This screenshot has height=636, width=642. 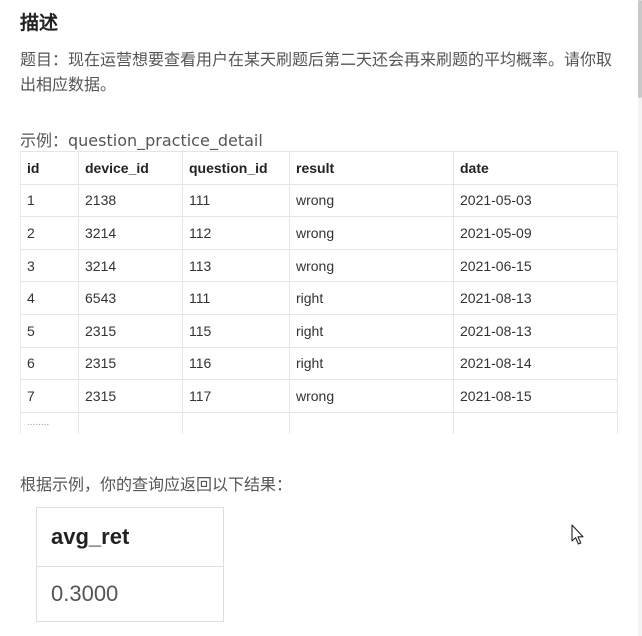 I want to click on table-cell: 2021-06-15, so click(x=535, y=266).